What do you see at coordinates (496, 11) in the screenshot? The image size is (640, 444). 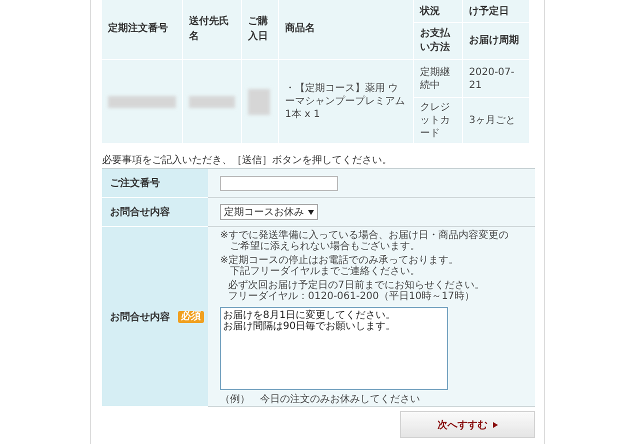 I see `column-header: け予定日` at bounding box center [496, 11].